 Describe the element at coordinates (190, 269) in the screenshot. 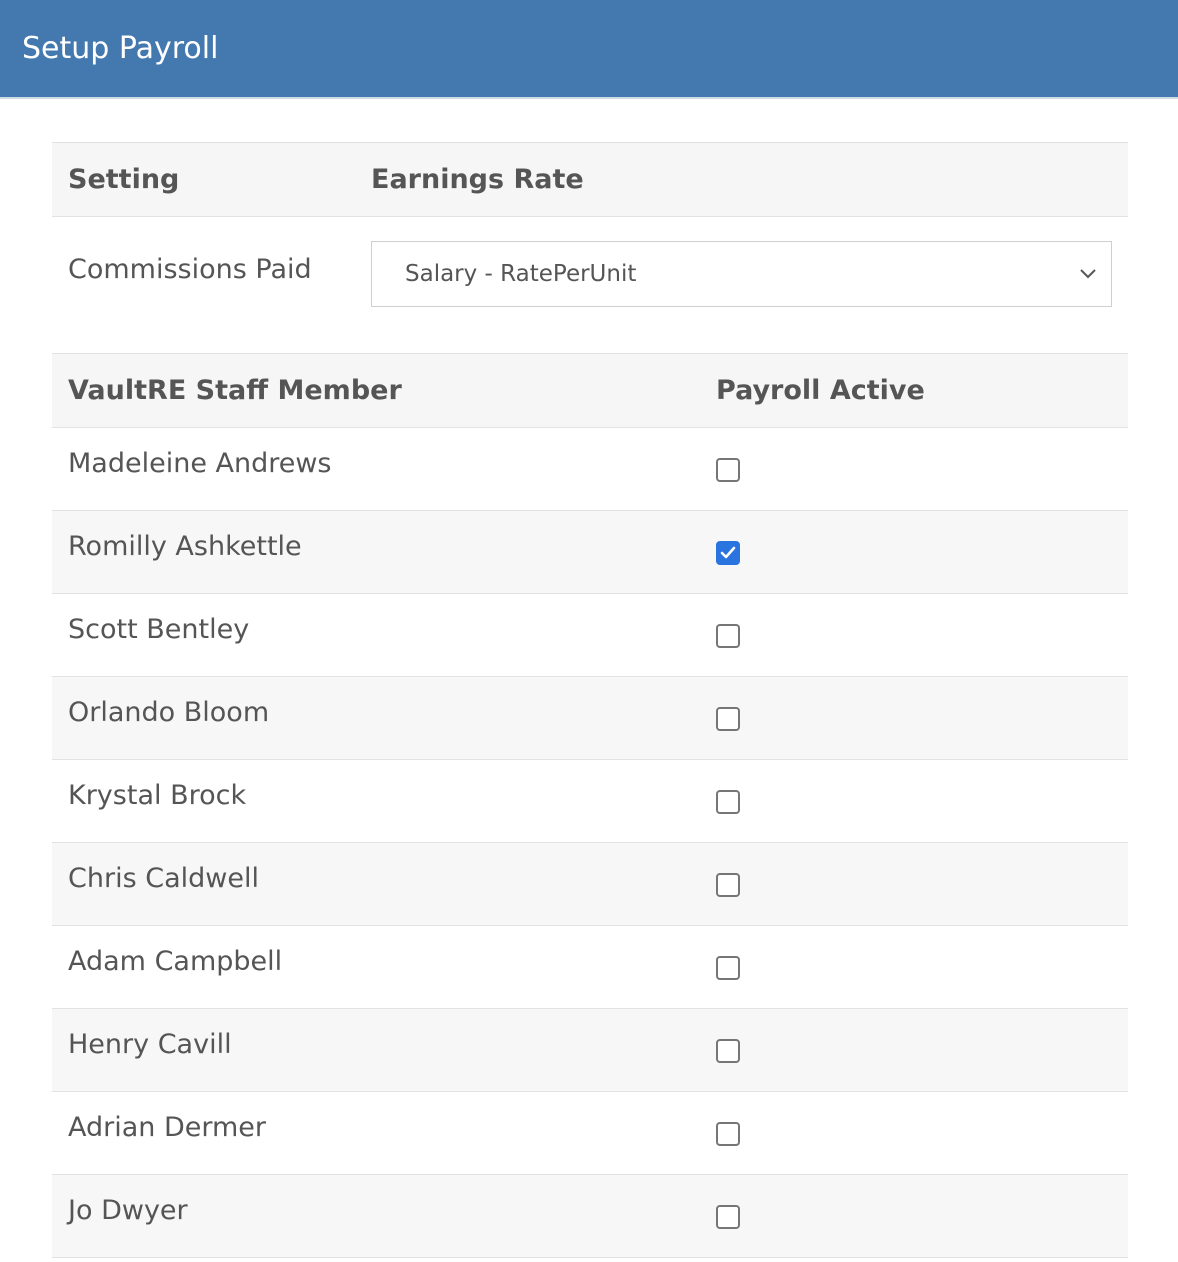

I see `setting-label: Commissions Paid` at that location.